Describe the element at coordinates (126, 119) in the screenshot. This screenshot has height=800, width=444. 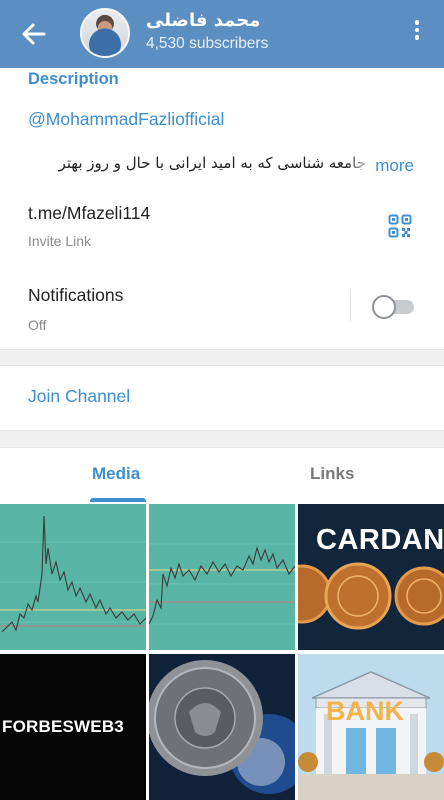
I see `channel-handle-link: @MohammadFazliofficial` at that location.